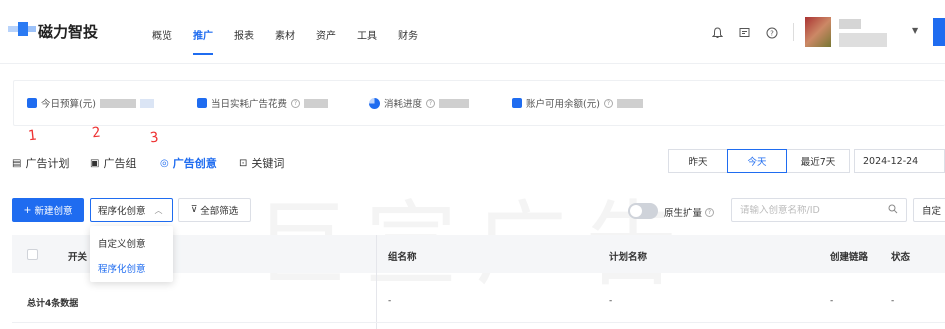 The height and width of the screenshot is (329, 945). I want to click on tab-label: 广告创意, so click(194, 163).